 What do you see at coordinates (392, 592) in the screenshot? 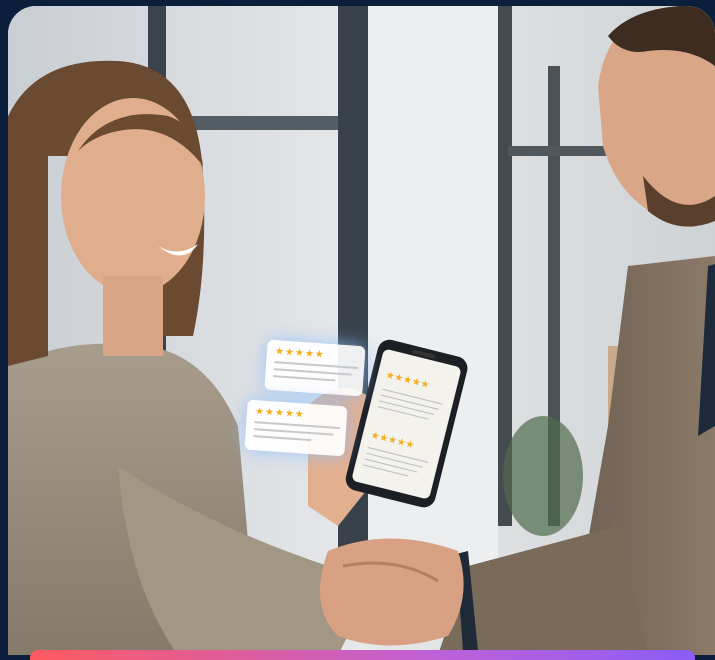
I see `handshake` at bounding box center [392, 592].